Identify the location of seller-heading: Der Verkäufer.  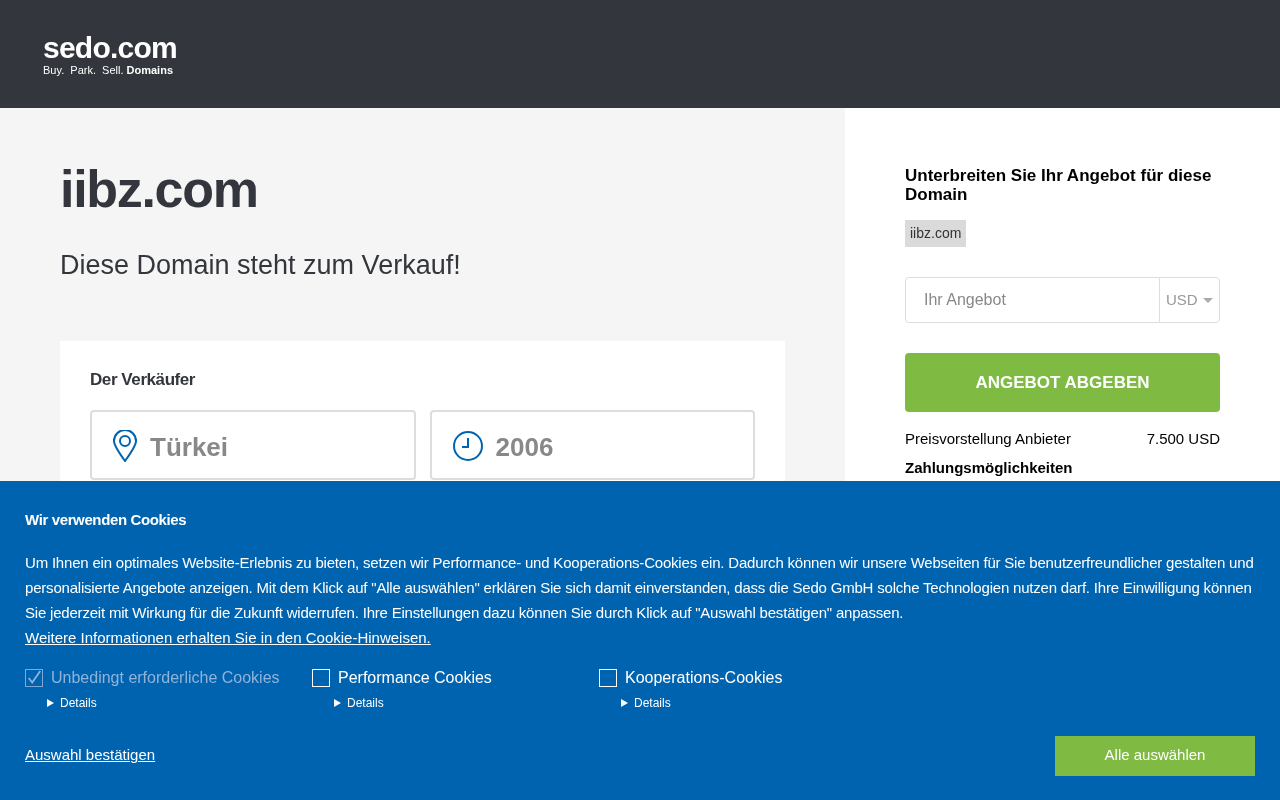
(143, 379).